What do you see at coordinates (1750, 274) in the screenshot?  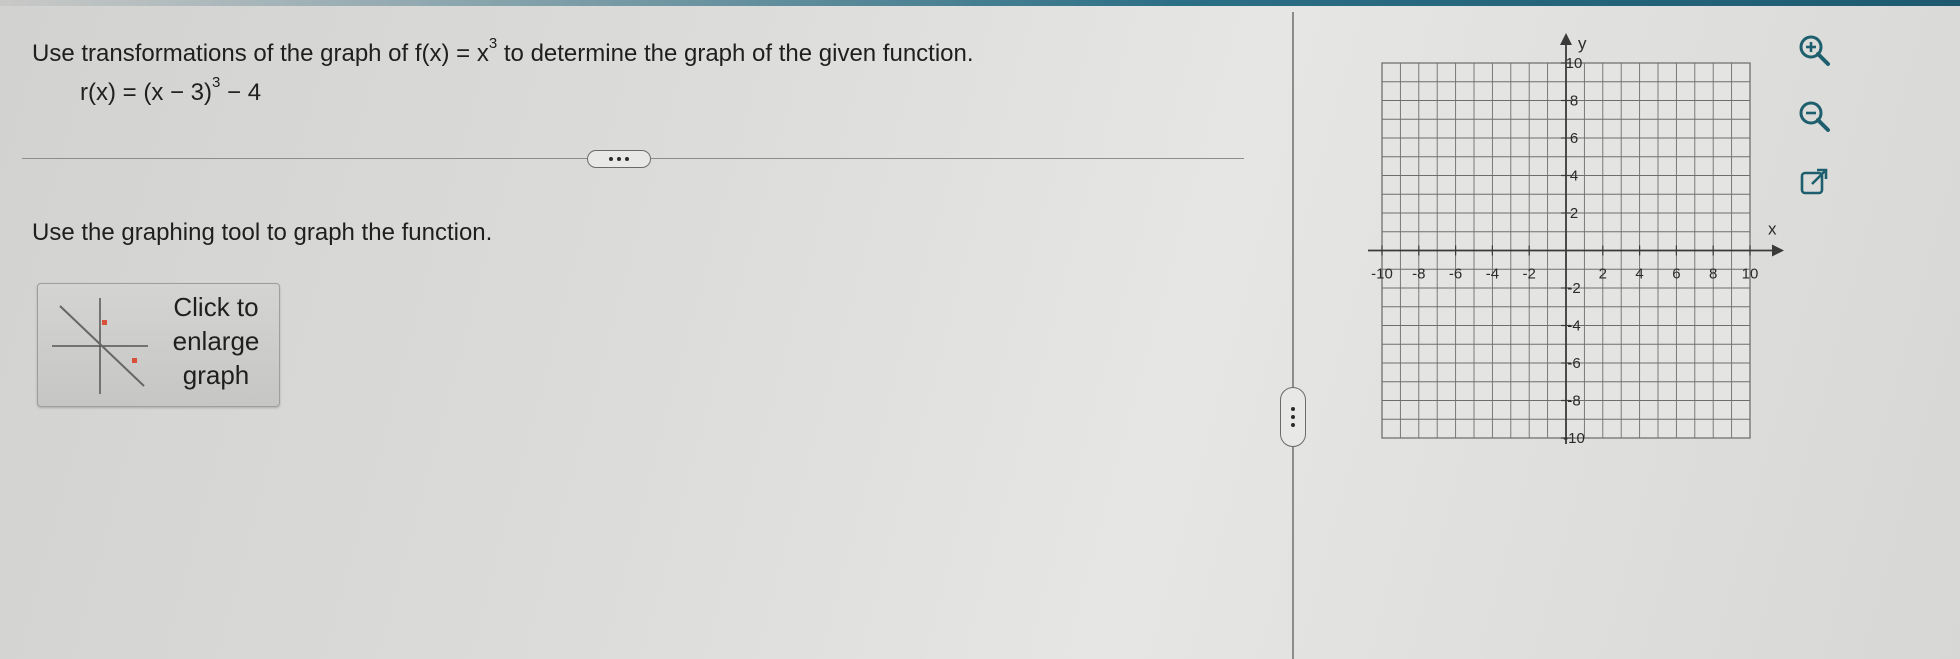 I see `x-tick-label: 10` at bounding box center [1750, 274].